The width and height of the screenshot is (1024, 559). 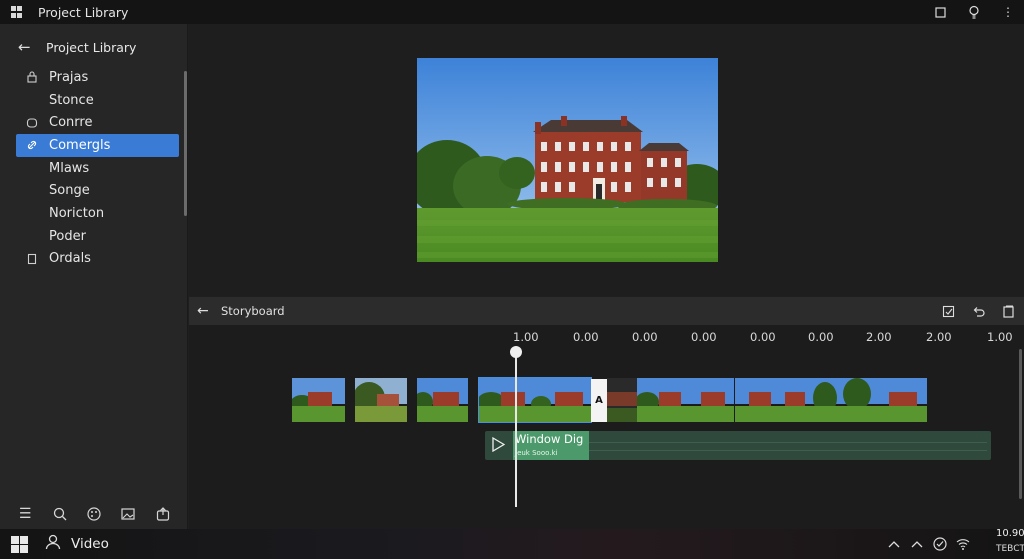 What do you see at coordinates (974, 12) in the screenshot?
I see `lightbulb-icon` at bounding box center [974, 12].